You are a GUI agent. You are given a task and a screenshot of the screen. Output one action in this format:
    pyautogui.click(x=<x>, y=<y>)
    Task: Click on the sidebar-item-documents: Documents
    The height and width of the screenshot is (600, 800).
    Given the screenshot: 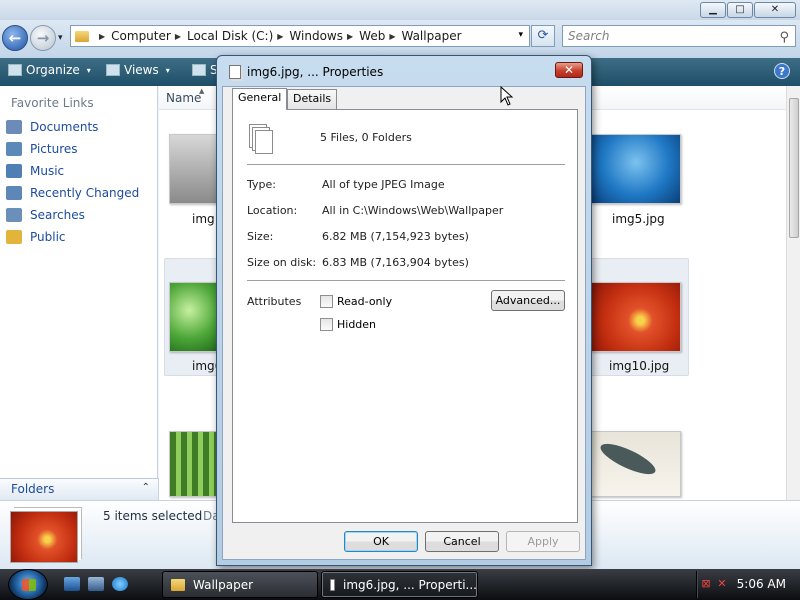 What is the action you would take?
    pyautogui.click(x=52, y=127)
    